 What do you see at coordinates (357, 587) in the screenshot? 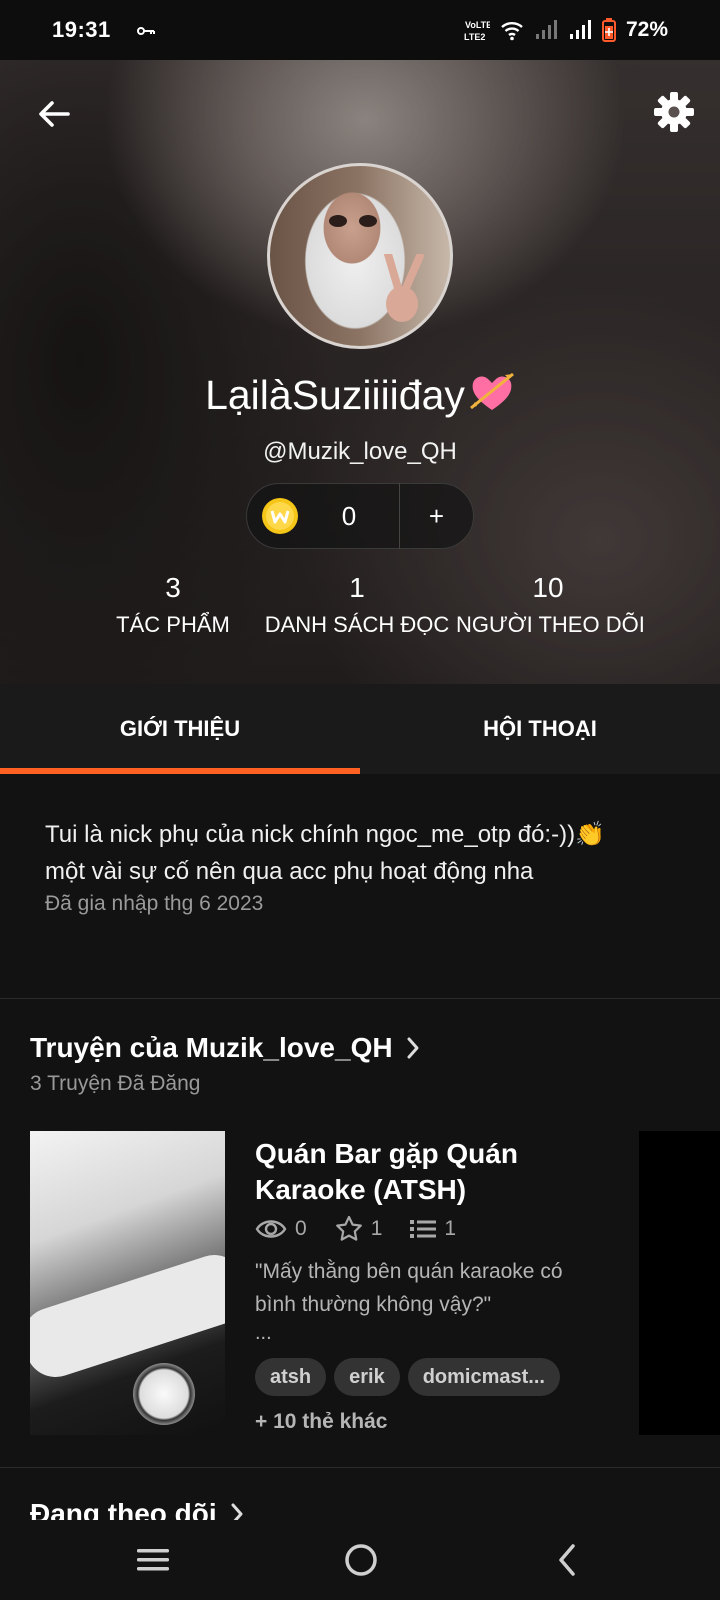
I see `stat-value: 1` at bounding box center [357, 587].